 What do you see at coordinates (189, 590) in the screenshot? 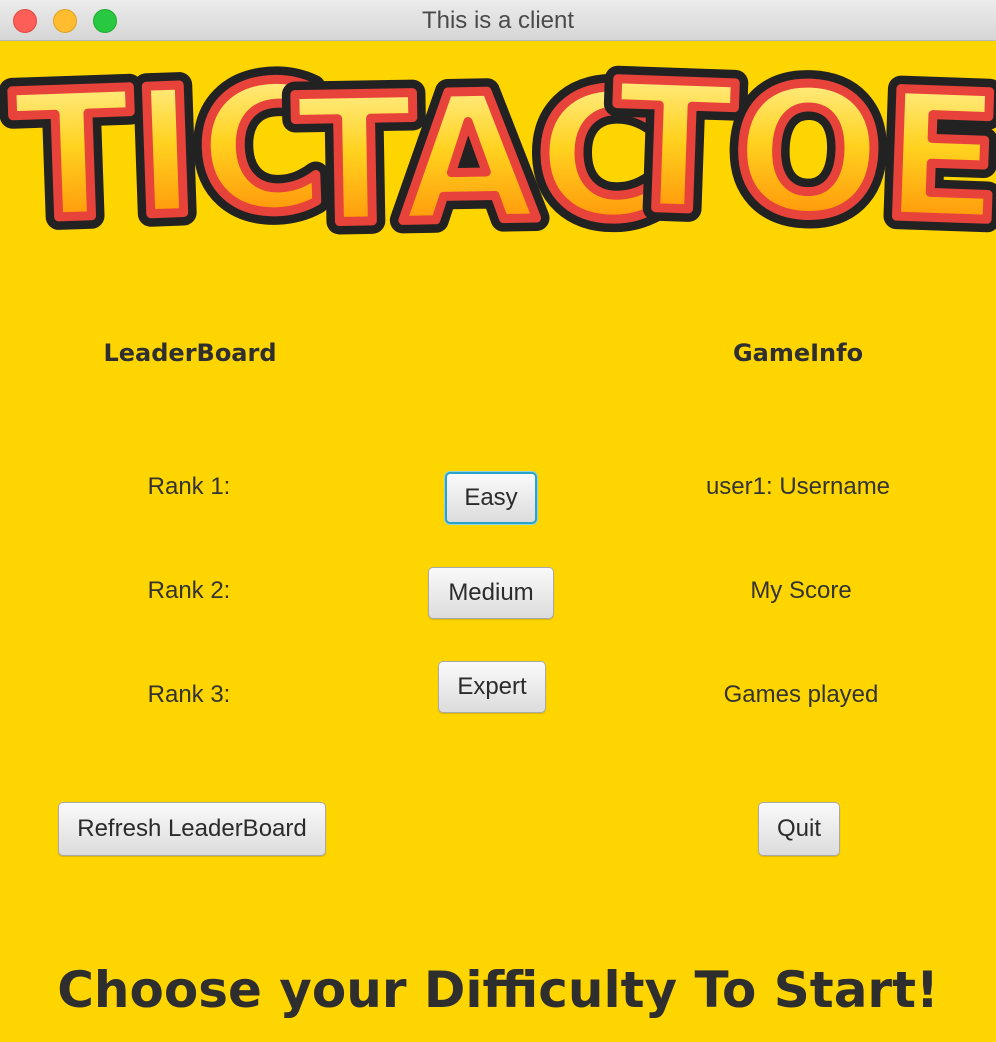
I see `rank-2-label: Rank 2:` at bounding box center [189, 590].